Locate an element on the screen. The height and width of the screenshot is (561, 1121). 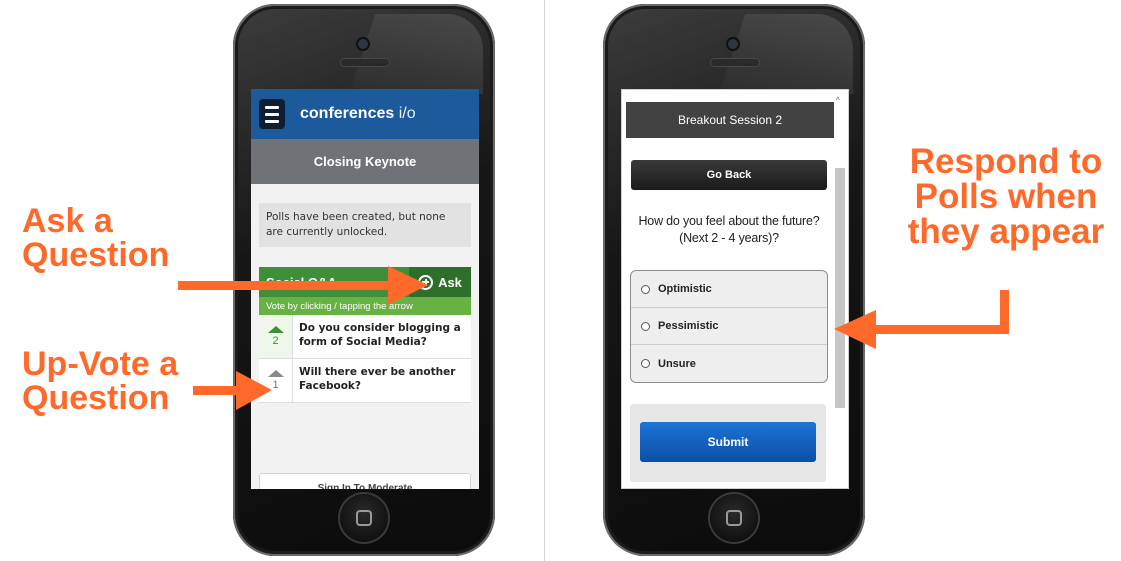
center-divider is located at coordinates (544, 280).